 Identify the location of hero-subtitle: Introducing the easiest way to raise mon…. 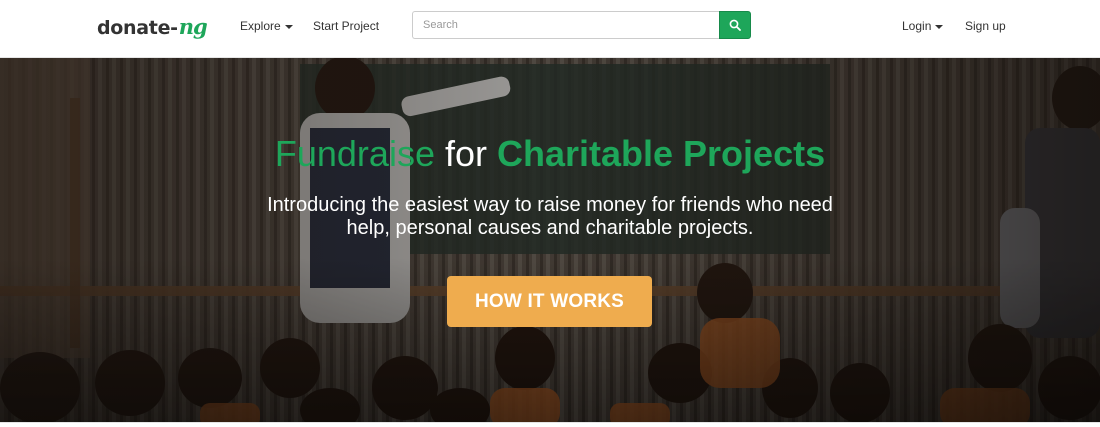
(550, 216).